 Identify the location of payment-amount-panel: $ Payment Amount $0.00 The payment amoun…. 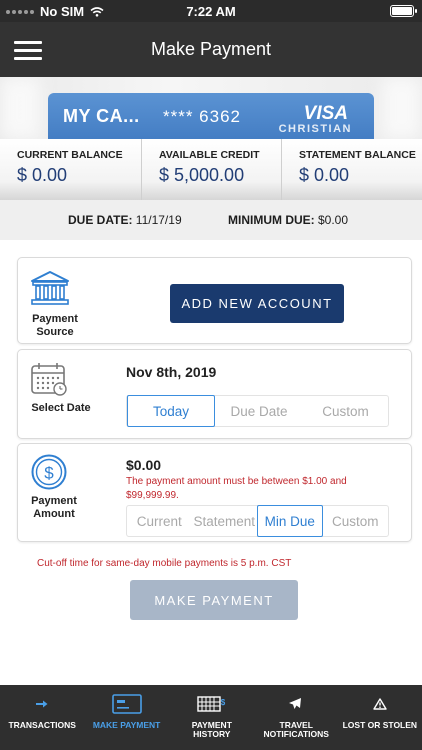
(214, 492).